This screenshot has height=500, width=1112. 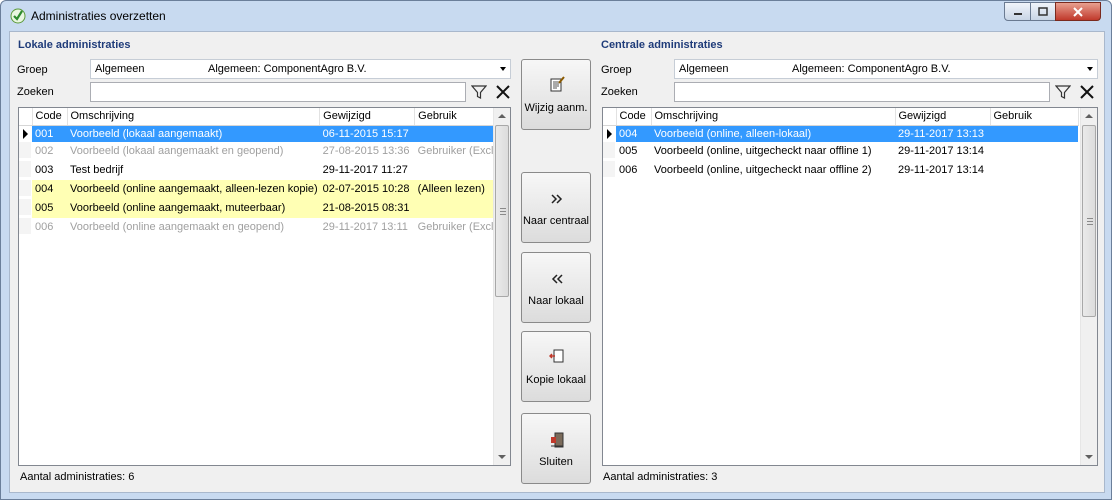 I want to click on right-panel-title: Centrale administraties, so click(x=662, y=45).